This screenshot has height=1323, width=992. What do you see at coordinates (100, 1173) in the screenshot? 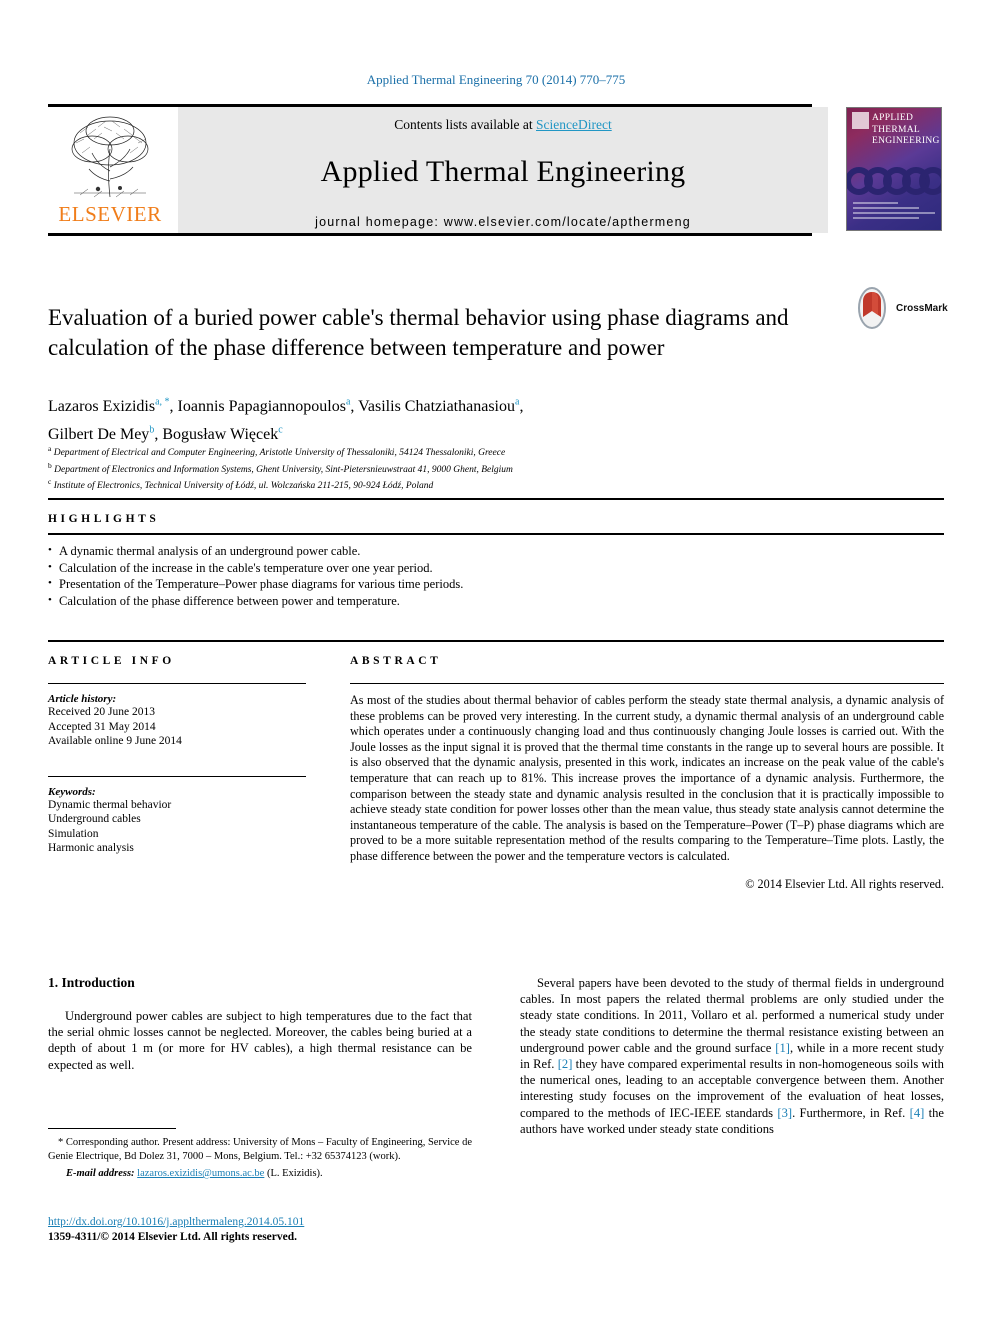
I see `email-label: E-mail address:` at bounding box center [100, 1173].